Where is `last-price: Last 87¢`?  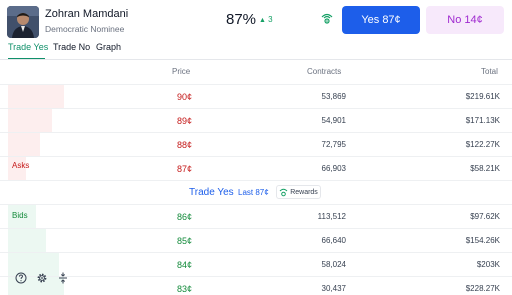
last-price: Last 87¢ is located at coordinates (253, 192).